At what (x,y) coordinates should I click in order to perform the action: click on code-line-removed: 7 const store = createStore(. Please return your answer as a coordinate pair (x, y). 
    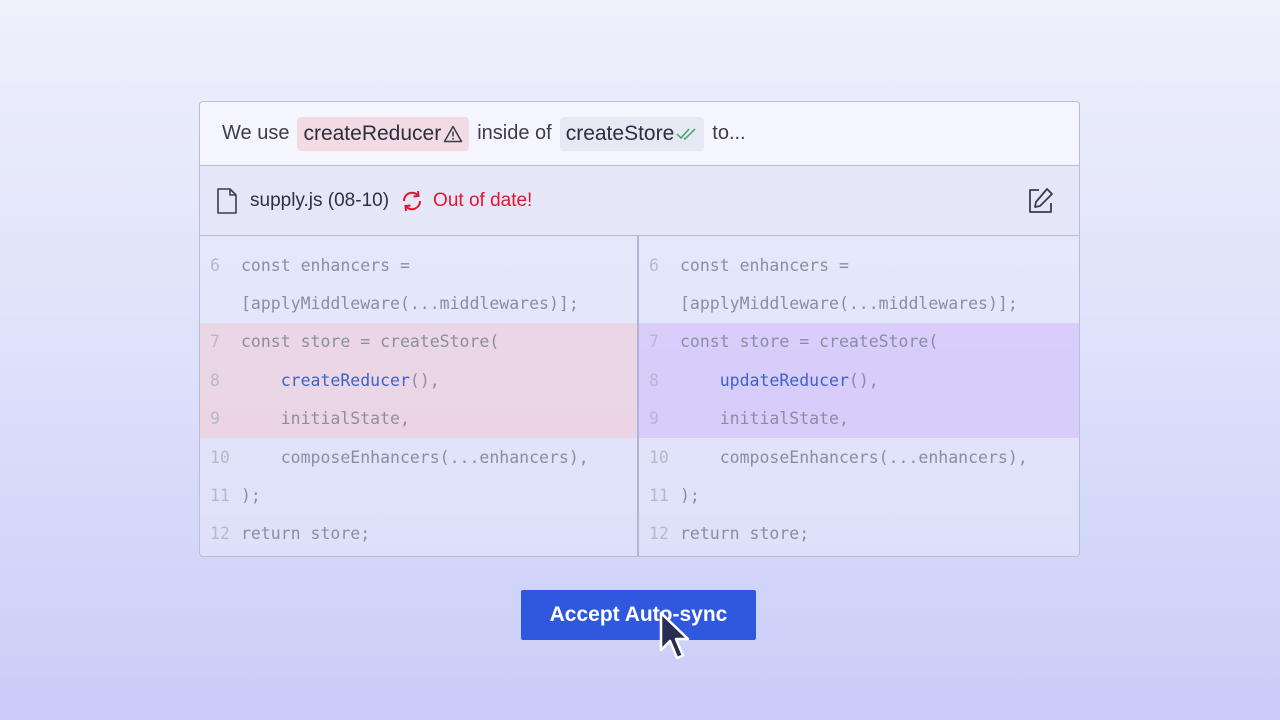
    Looking at the image, I should click on (418, 342).